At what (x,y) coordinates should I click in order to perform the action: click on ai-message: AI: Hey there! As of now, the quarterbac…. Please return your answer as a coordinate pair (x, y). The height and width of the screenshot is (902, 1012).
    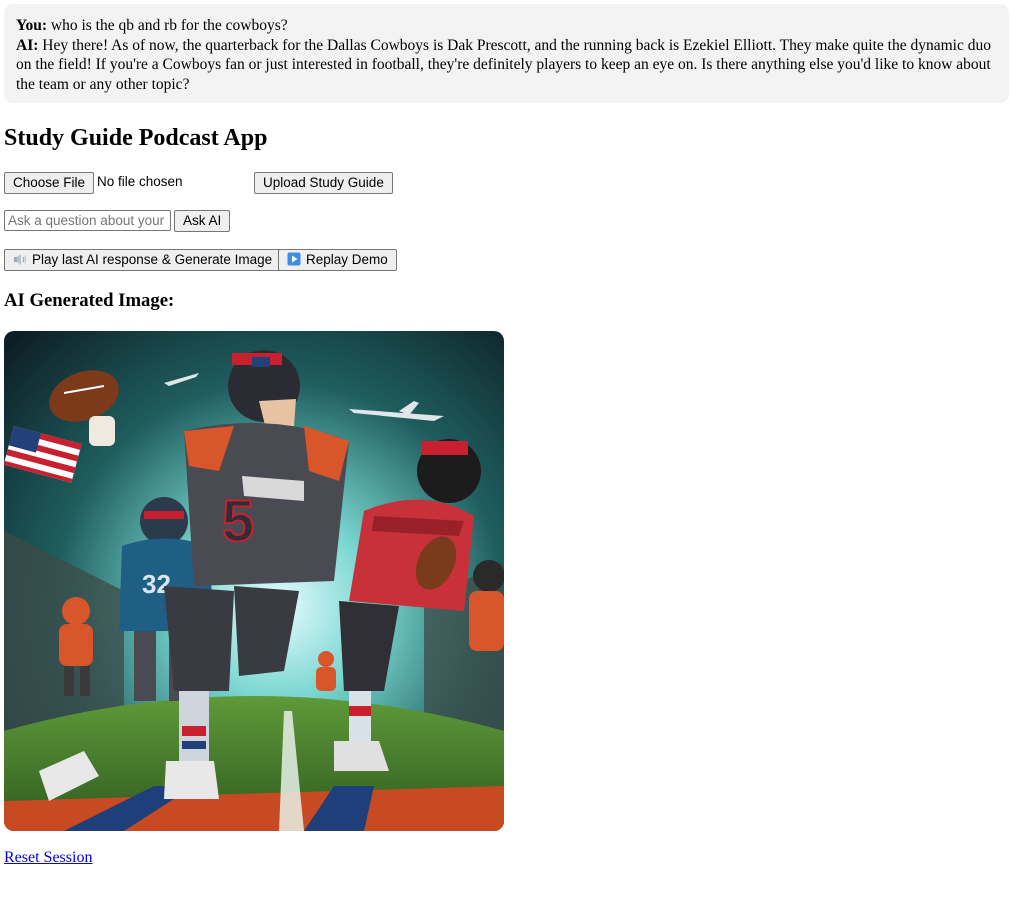
    Looking at the image, I should click on (506, 65).